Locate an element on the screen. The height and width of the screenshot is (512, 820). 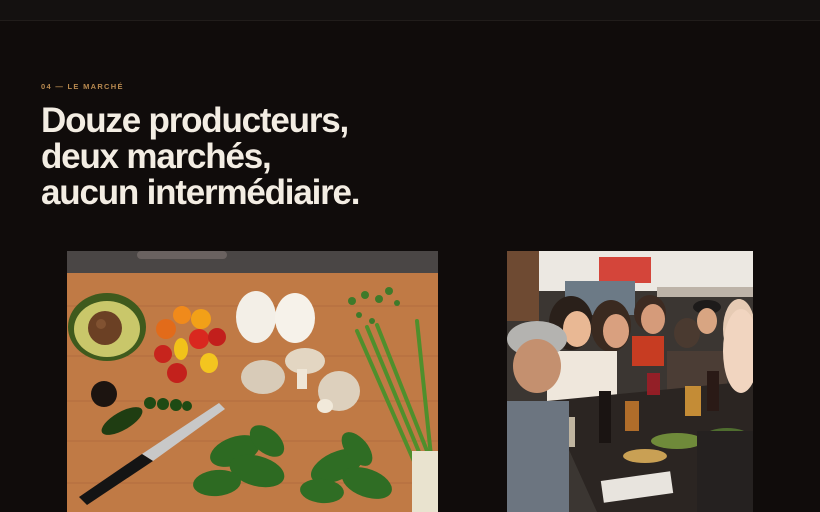
headline-line-3: aucun intermédiaire. is located at coordinates (201, 192).